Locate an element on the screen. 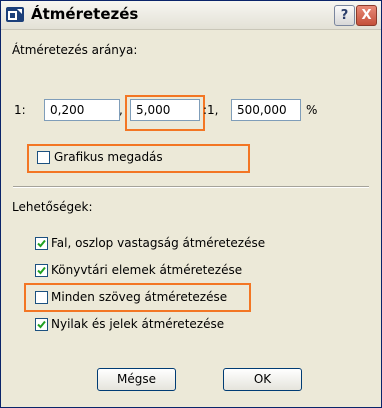 Image resolution: width=382 pixels, height=408 pixels. ratio-value-2-input: 5,000 is located at coordinates (165, 110).